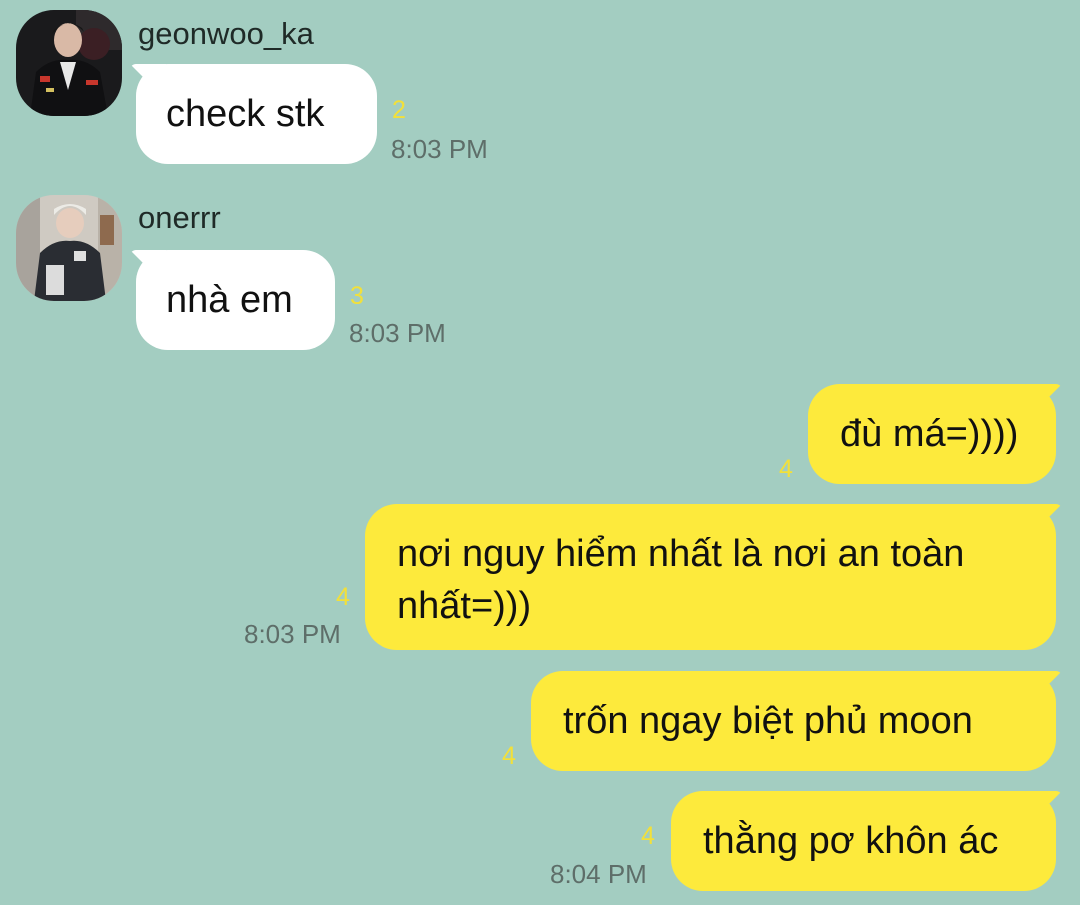 This screenshot has width=1080, height=905. What do you see at coordinates (226, 33) in the screenshot?
I see `sender-name: geonwoo_ka` at bounding box center [226, 33].